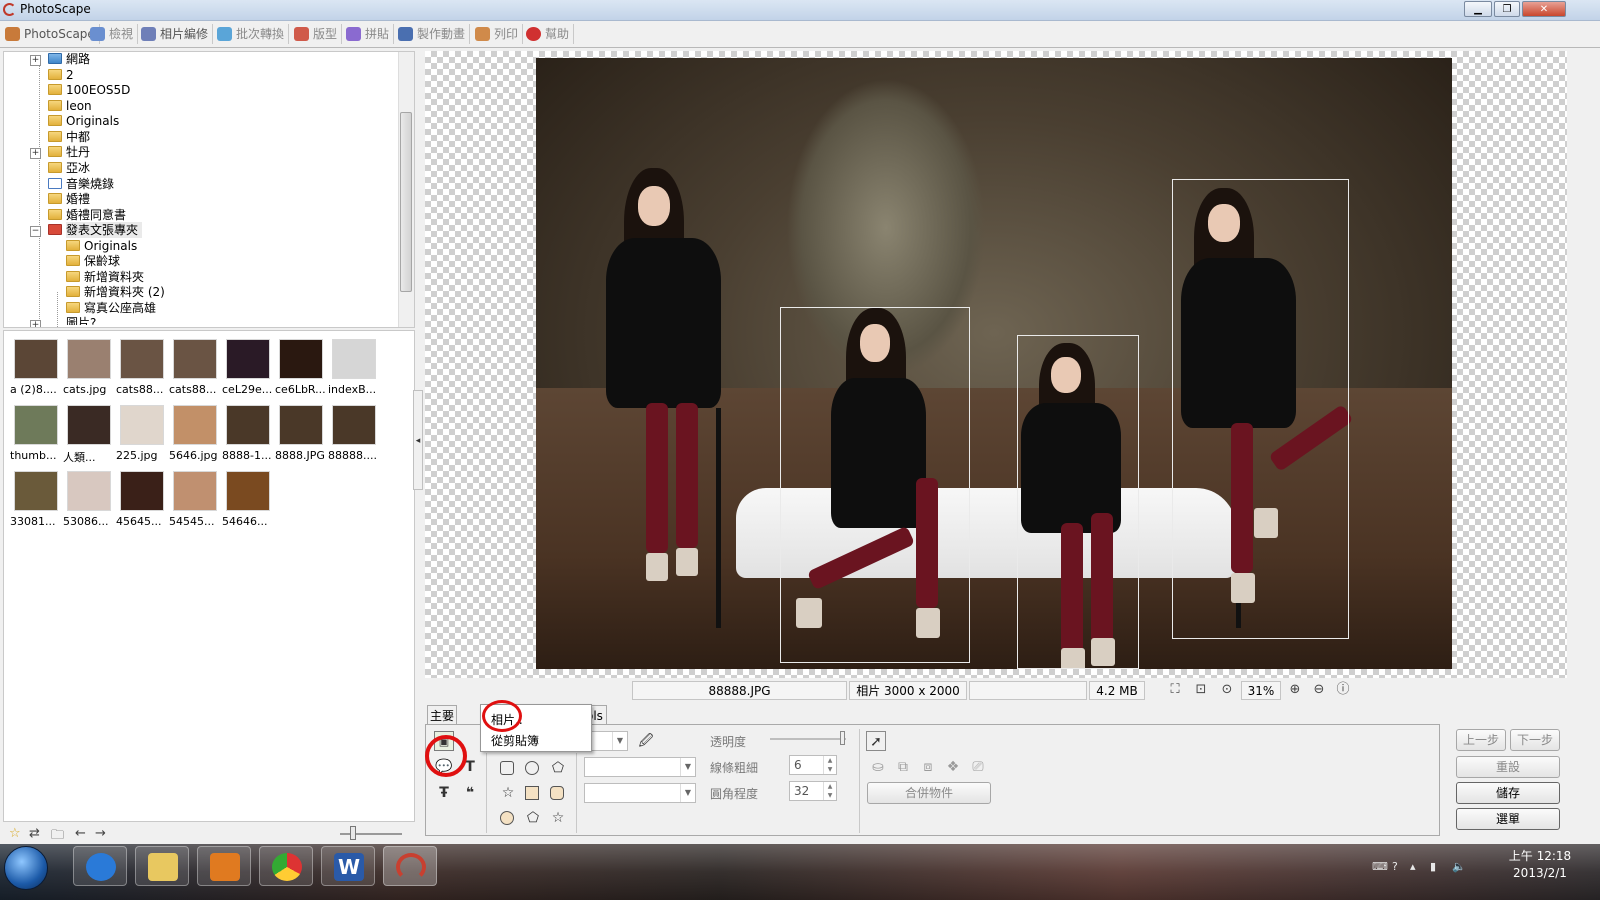  I want to click on crop-object-icon: ⧈, so click(928, 767).